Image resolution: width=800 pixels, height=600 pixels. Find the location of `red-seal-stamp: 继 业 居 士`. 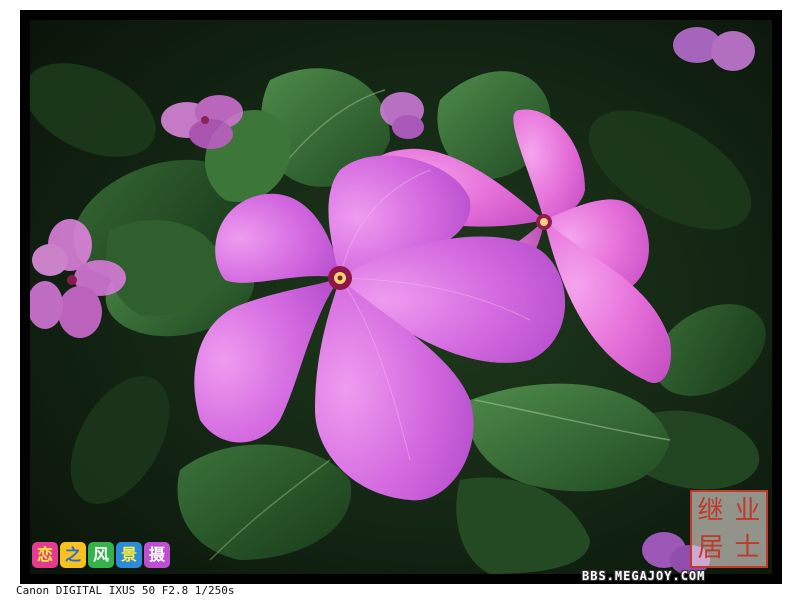

red-seal-stamp: 继 业 居 士 is located at coordinates (729, 529).